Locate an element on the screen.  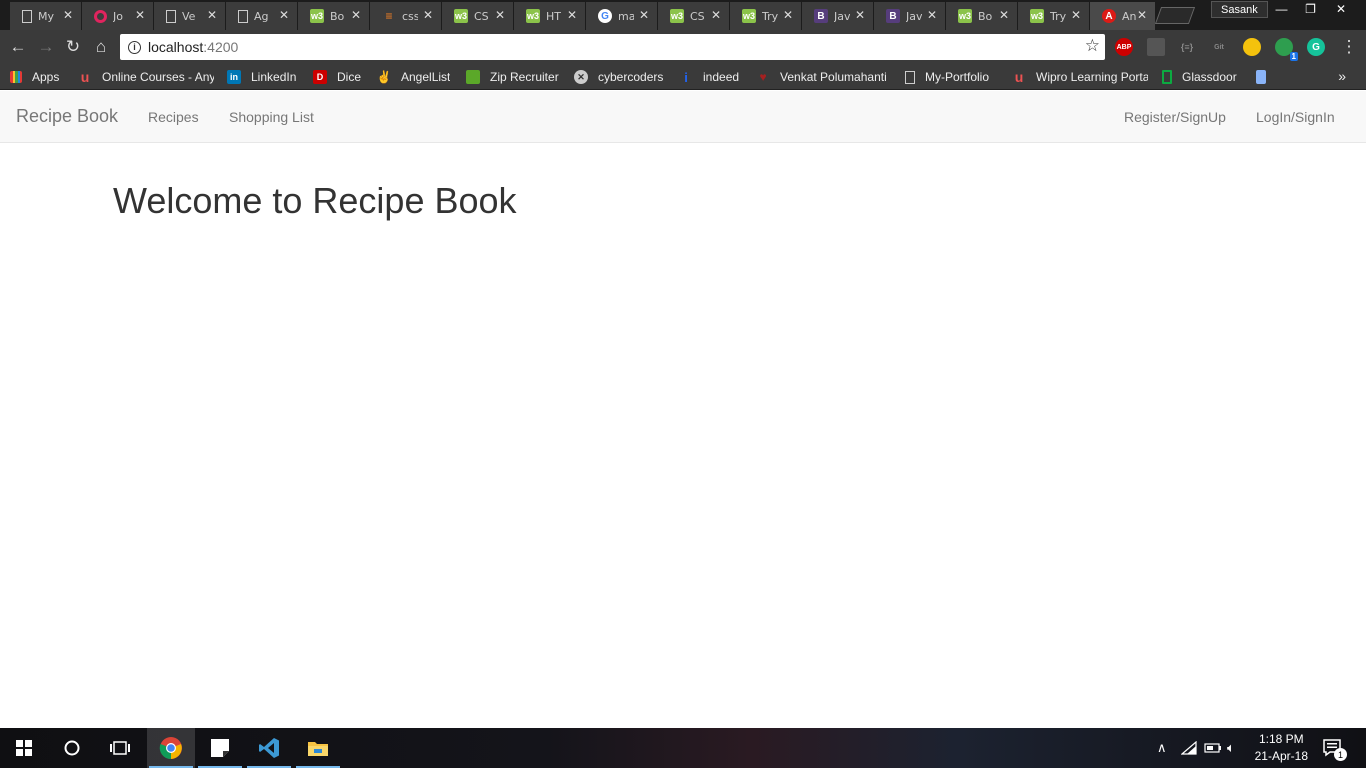
url-port: :4200 is located at coordinates (221, 47).